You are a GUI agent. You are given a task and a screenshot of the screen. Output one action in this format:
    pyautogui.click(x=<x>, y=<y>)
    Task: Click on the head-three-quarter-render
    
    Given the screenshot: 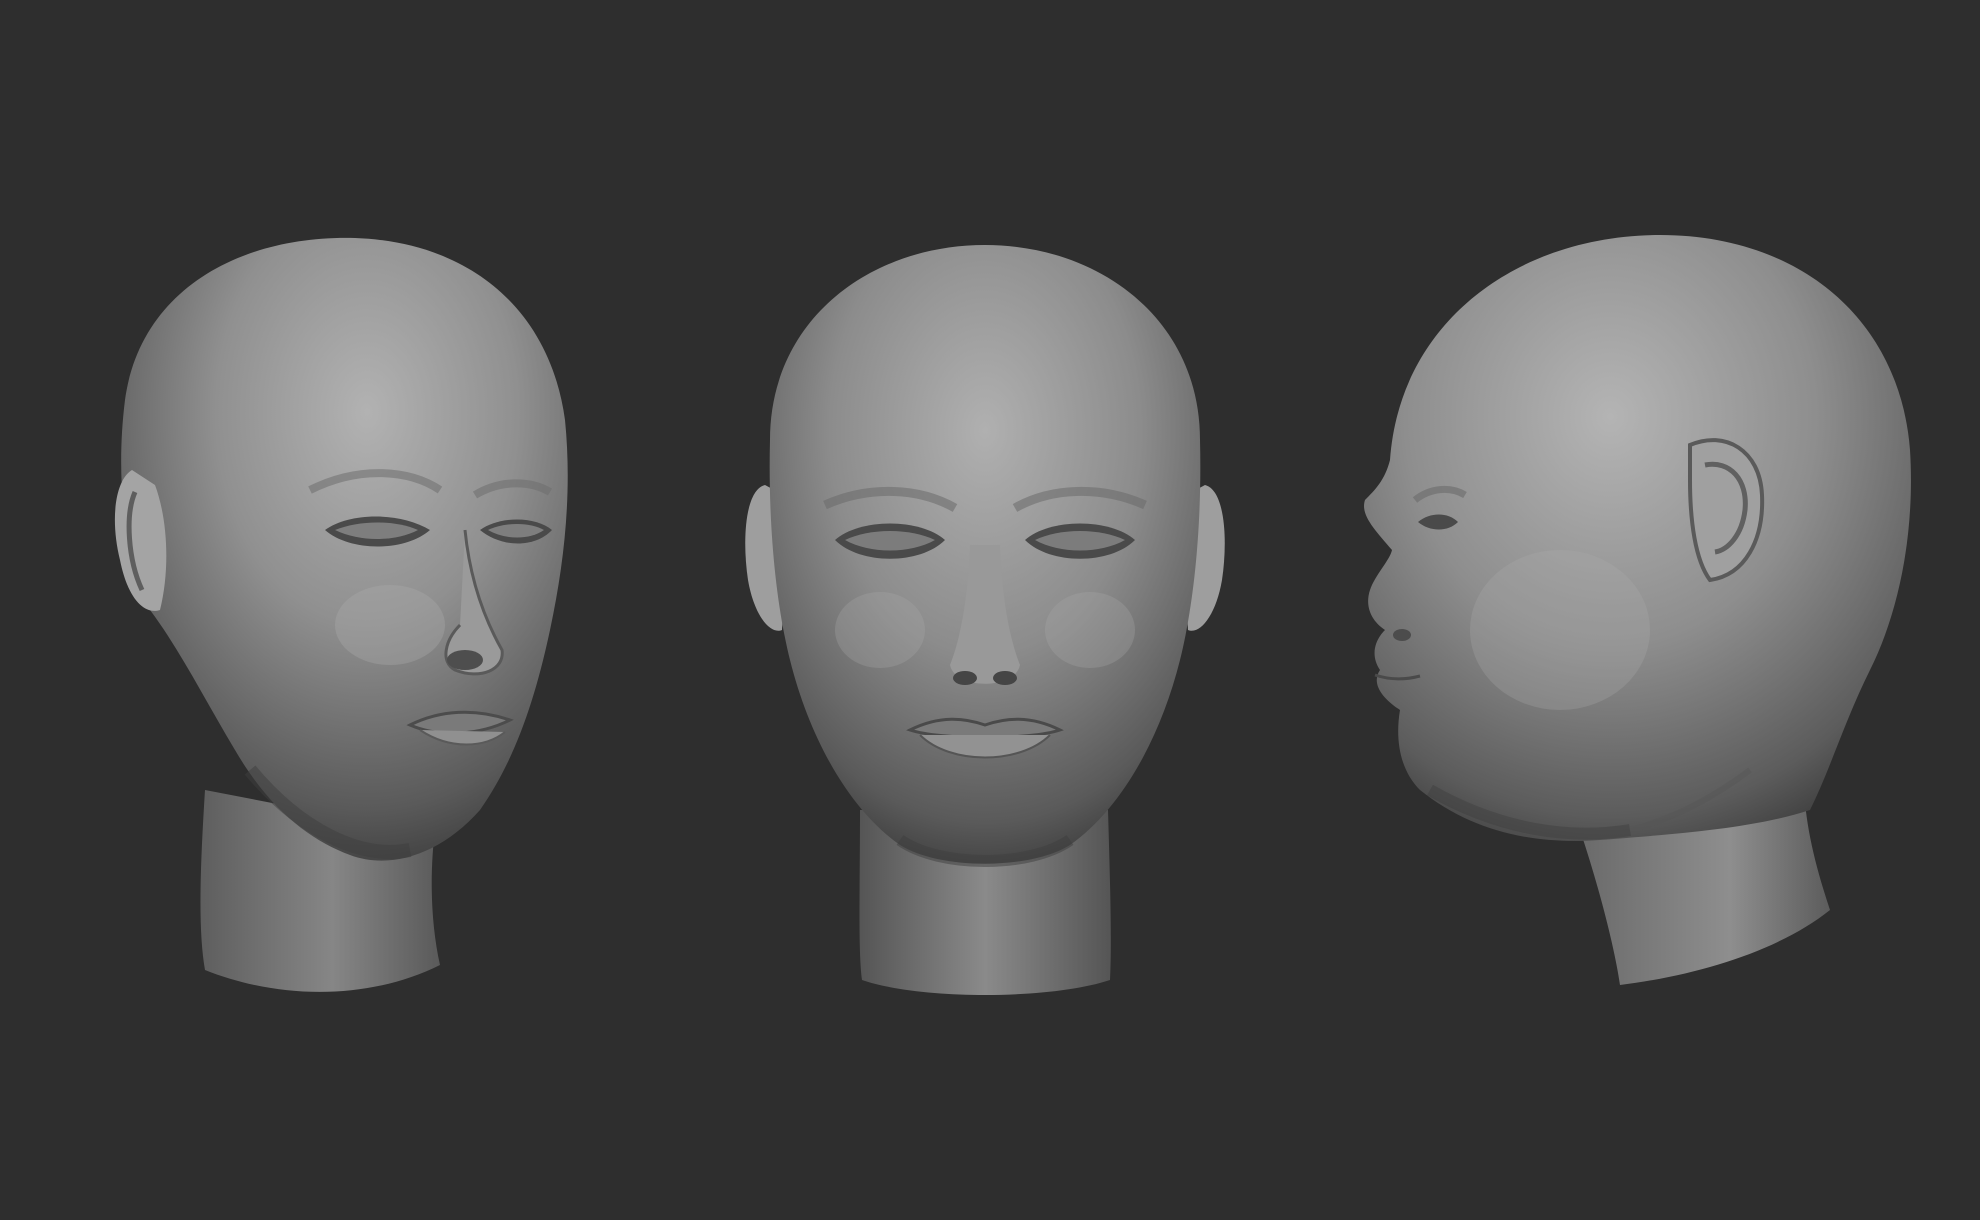 What is the action you would take?
    pyautogui.click(x=341, y=614)
    